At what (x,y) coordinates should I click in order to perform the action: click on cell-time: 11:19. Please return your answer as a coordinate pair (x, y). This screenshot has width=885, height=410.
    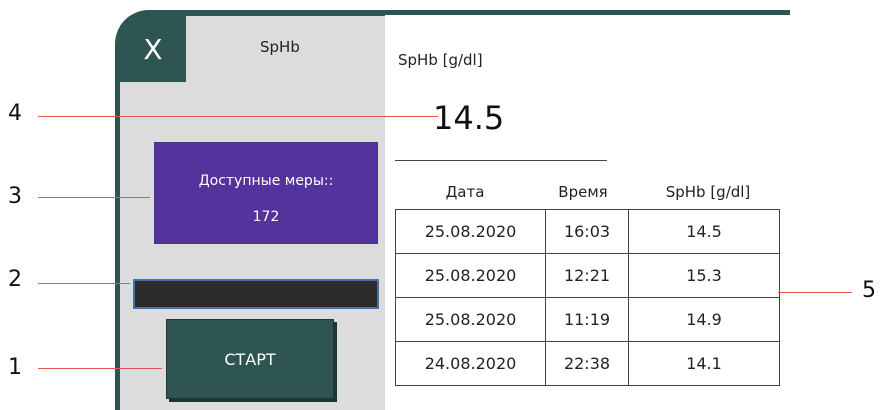
    Looking at the image, I should click on (587, 319).